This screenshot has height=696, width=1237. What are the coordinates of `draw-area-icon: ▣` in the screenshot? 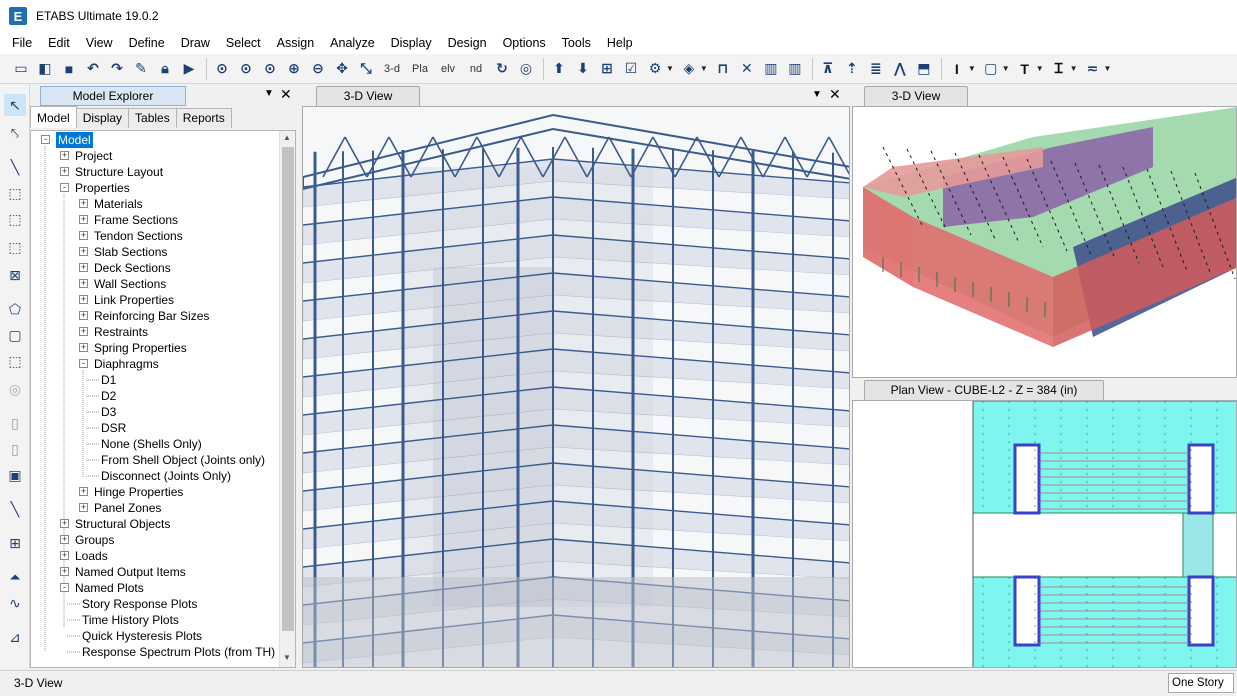 It's located at (15, 475).